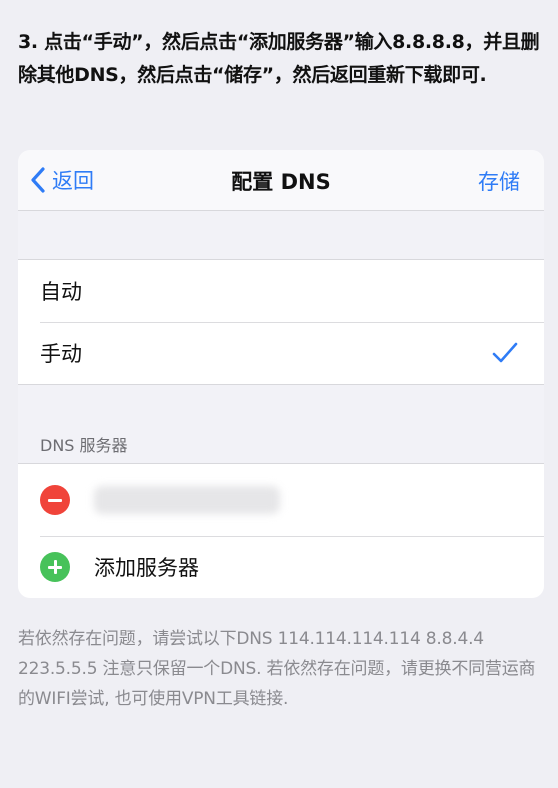 Image resolution: width=558 pixels, height=788 pixels. What do you see at coordinates (281, 291) in the screenshot?
I see `option-automatic: 自动` at bounding box center [281, 291].